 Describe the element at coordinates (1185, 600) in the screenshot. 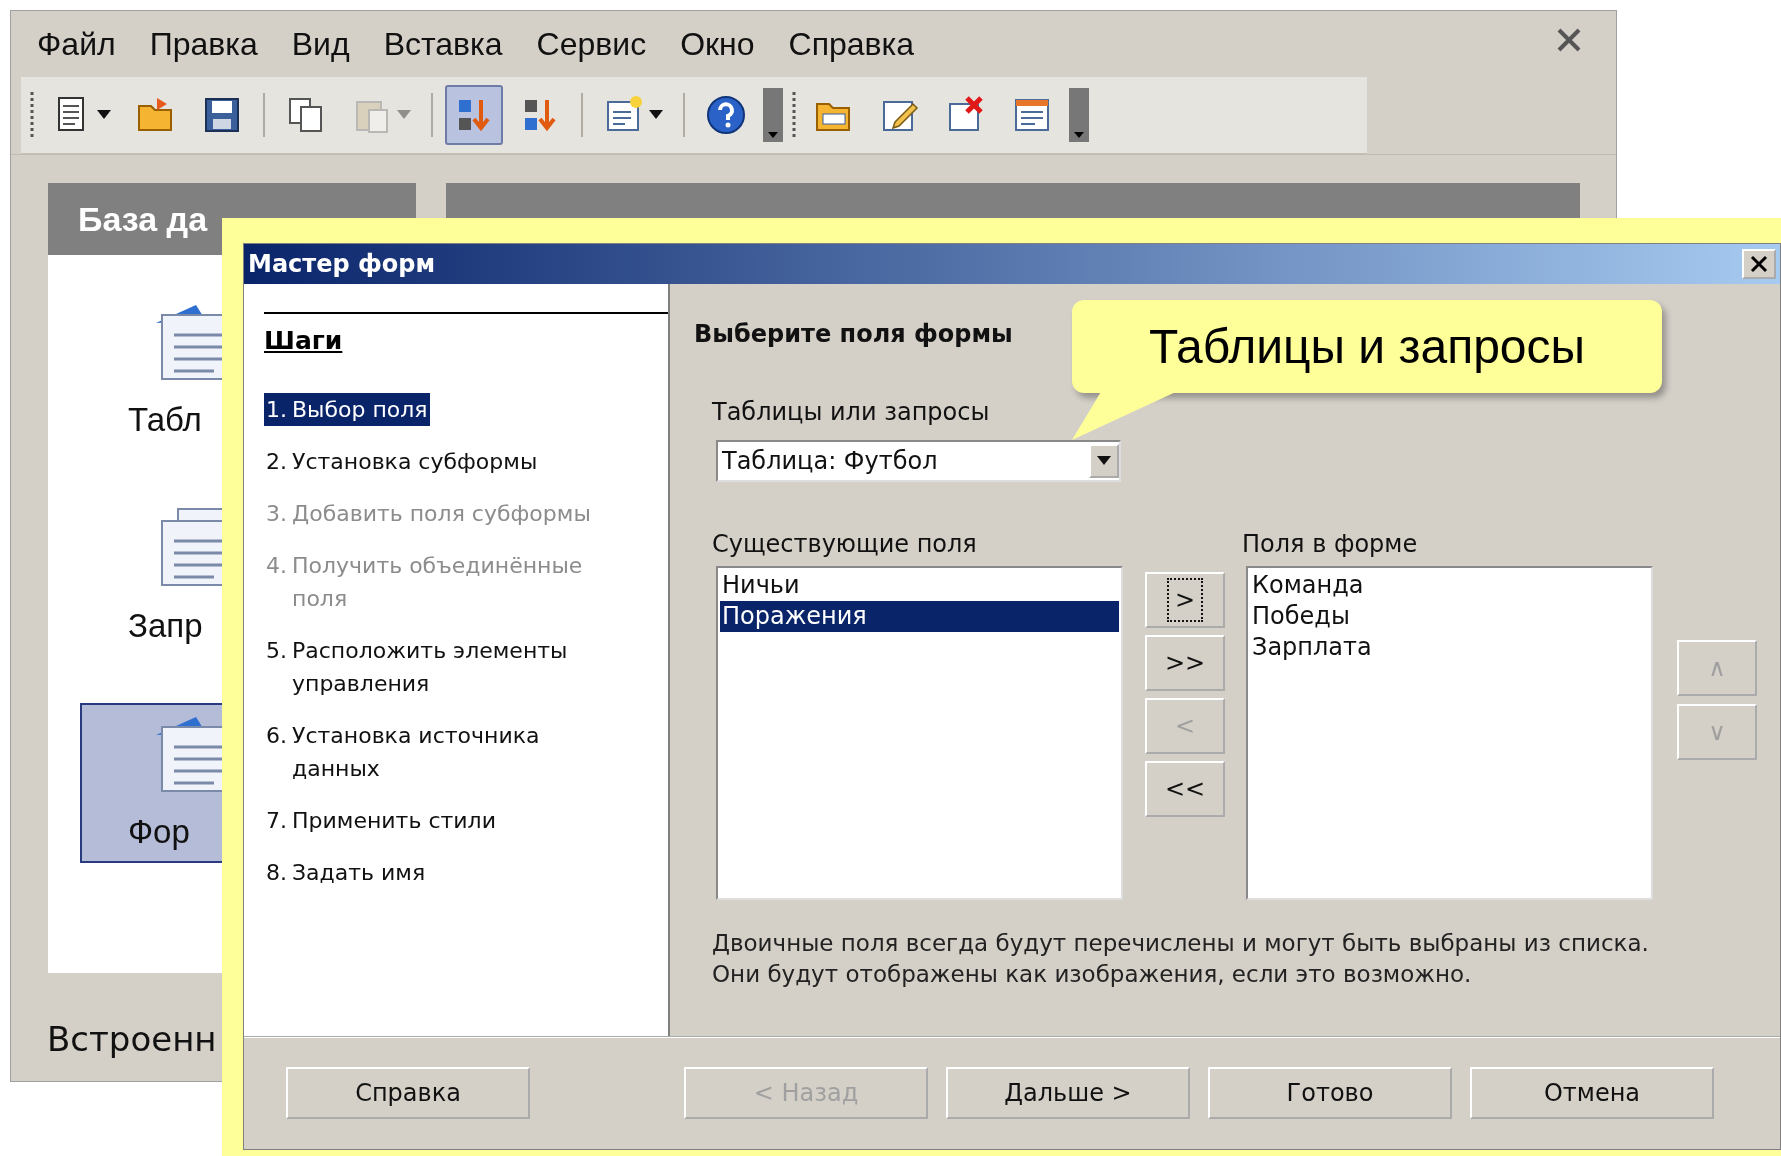

I see `focus-outline: >` at that location.